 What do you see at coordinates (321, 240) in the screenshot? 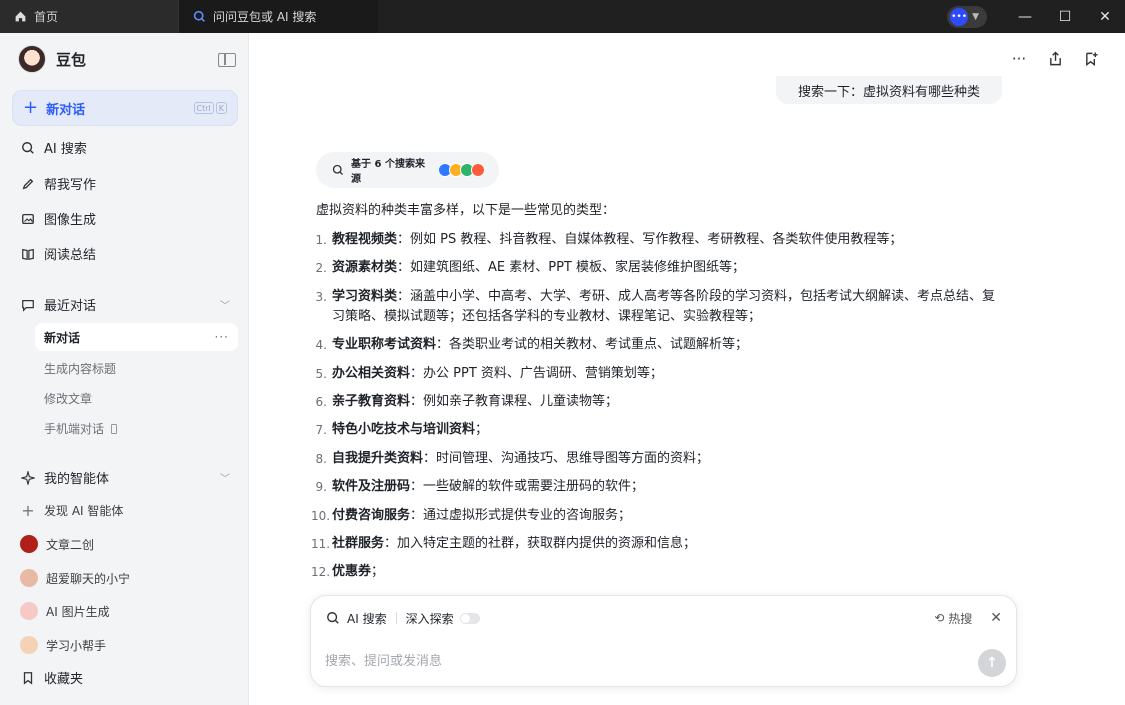
I see `list-number: 1.` at bounding box center [321, 240].